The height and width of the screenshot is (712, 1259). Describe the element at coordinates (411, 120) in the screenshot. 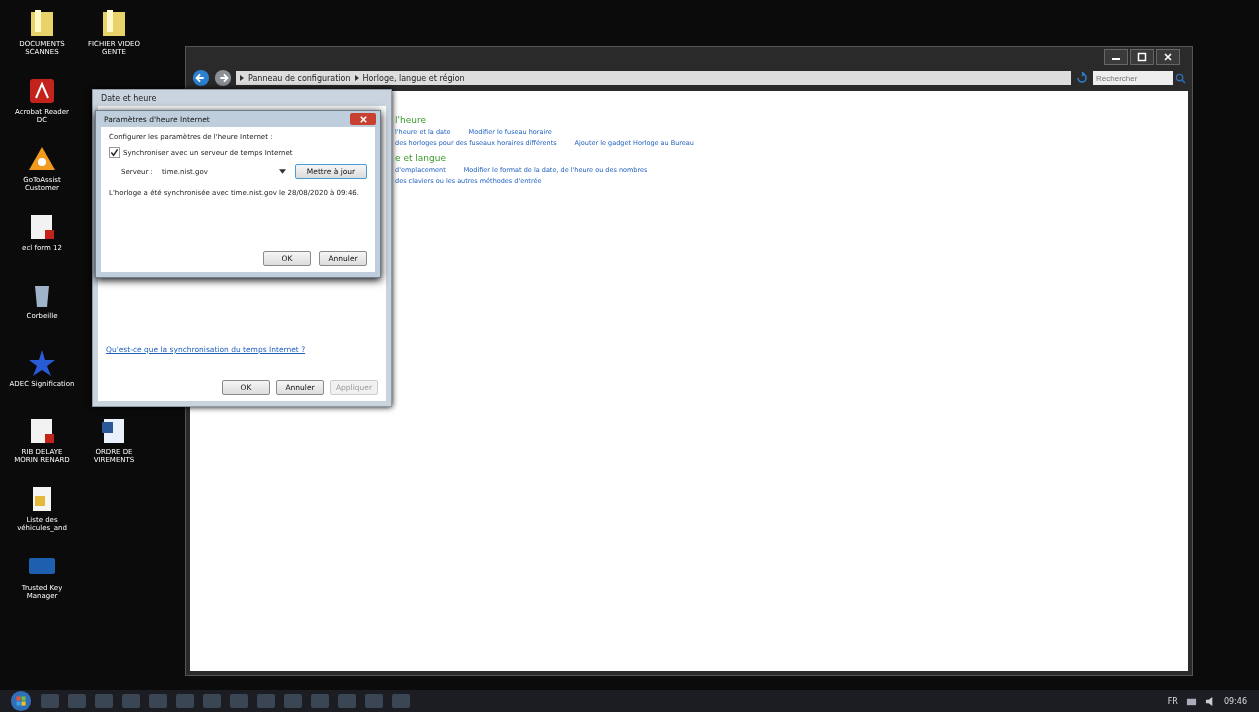

I see `section-heading: l'heure` at that location.